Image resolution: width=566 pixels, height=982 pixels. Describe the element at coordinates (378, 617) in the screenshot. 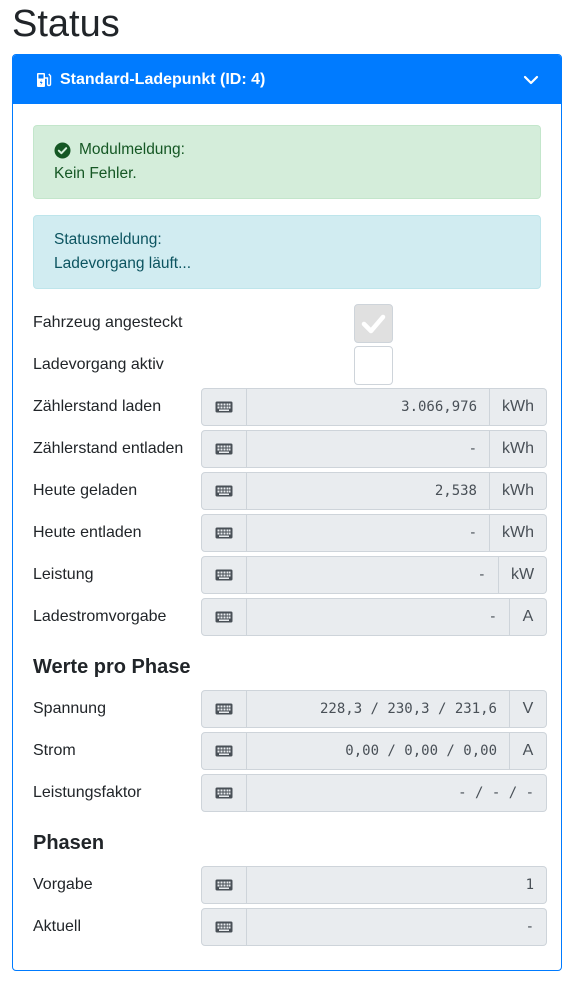

I see `current-setpoint-value: -` at that location.